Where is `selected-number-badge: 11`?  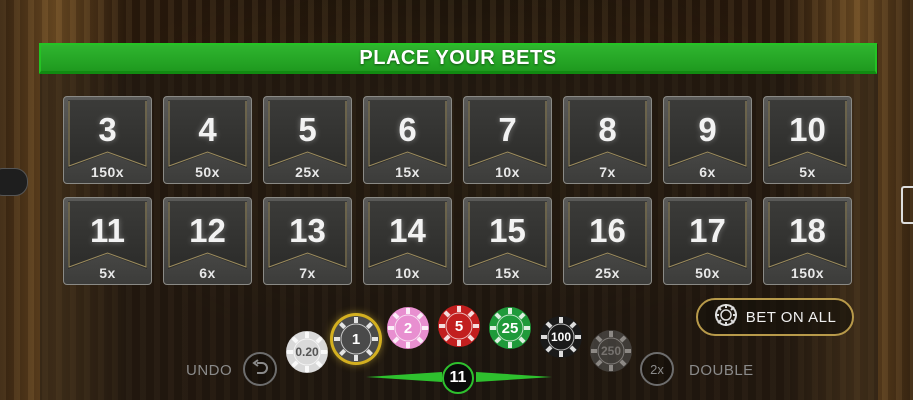
selected-number-badge: 11 is located at coordinates (458, 378).